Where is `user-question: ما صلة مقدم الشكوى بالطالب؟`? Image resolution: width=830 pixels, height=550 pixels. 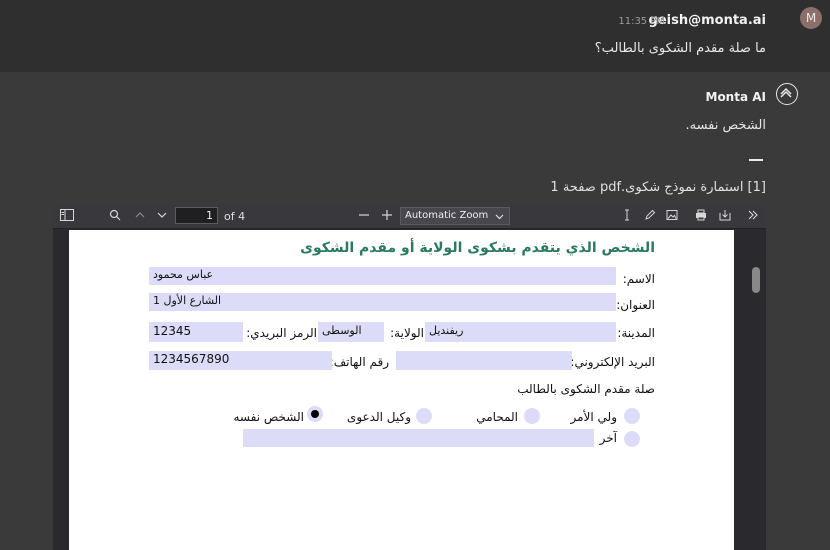 user-question: ما صلة مقدم الشكوى بالطالب؟ is located at coordinates (680, 48).